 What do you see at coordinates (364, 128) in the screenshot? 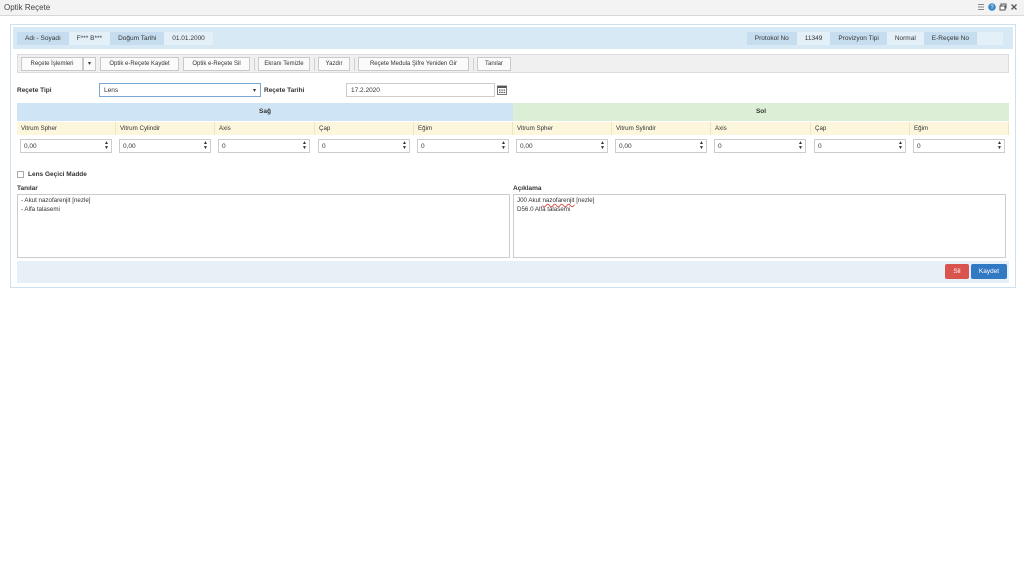
I see `sag-col-cap: Çap` at bounding box center [364, 128].